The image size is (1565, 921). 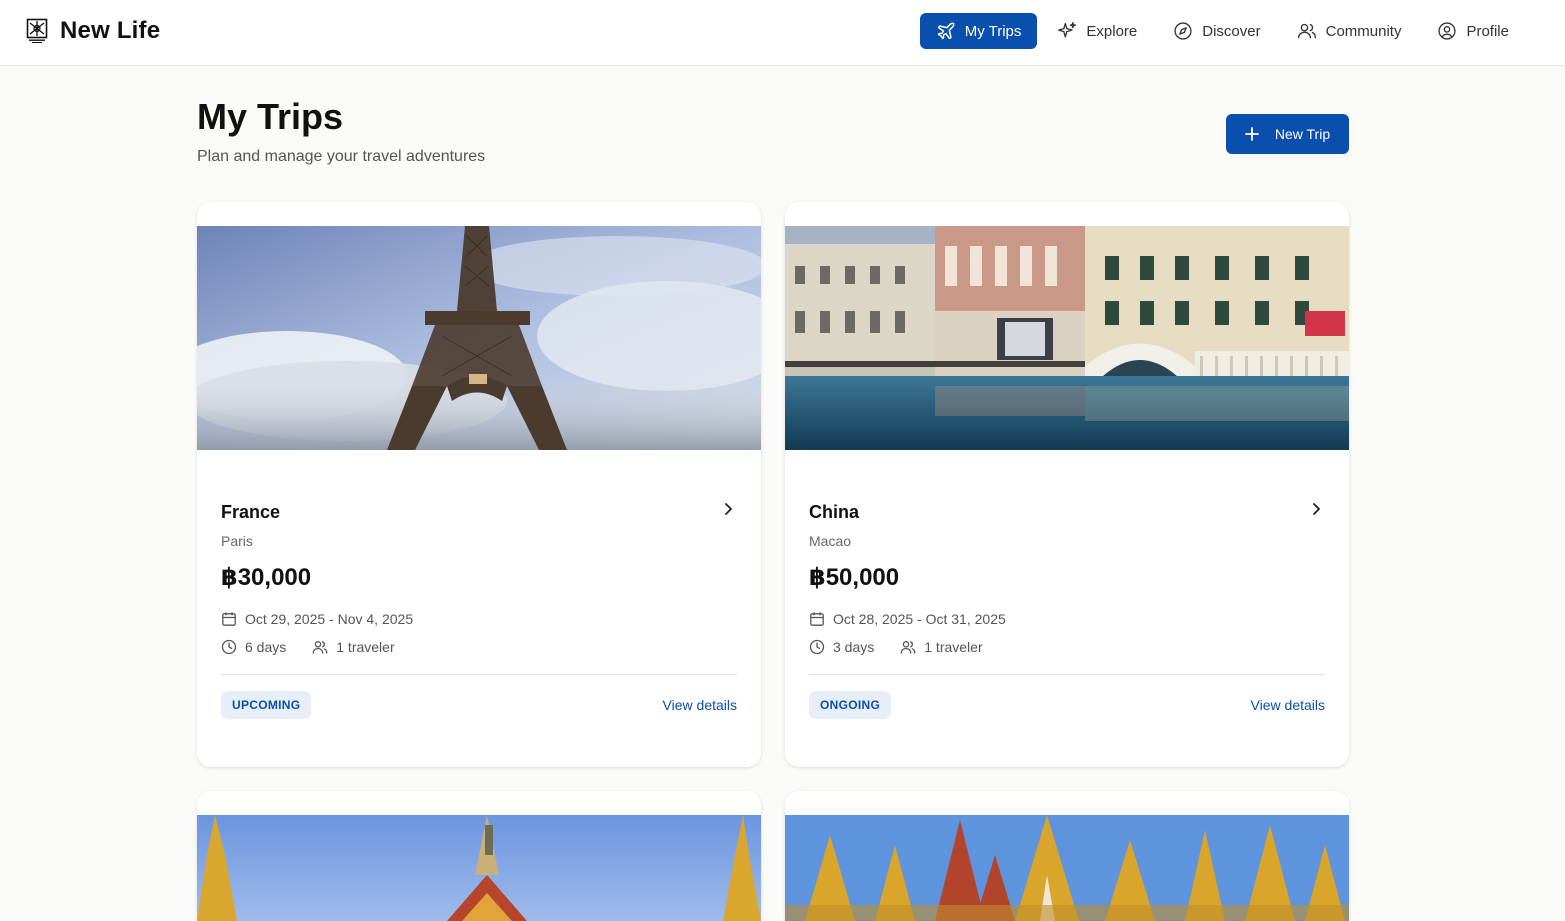 What do you see at coordinates (266, 647) in the screenshot?
I see `trip-duration: 6 days` at bounding box center [266, 647].